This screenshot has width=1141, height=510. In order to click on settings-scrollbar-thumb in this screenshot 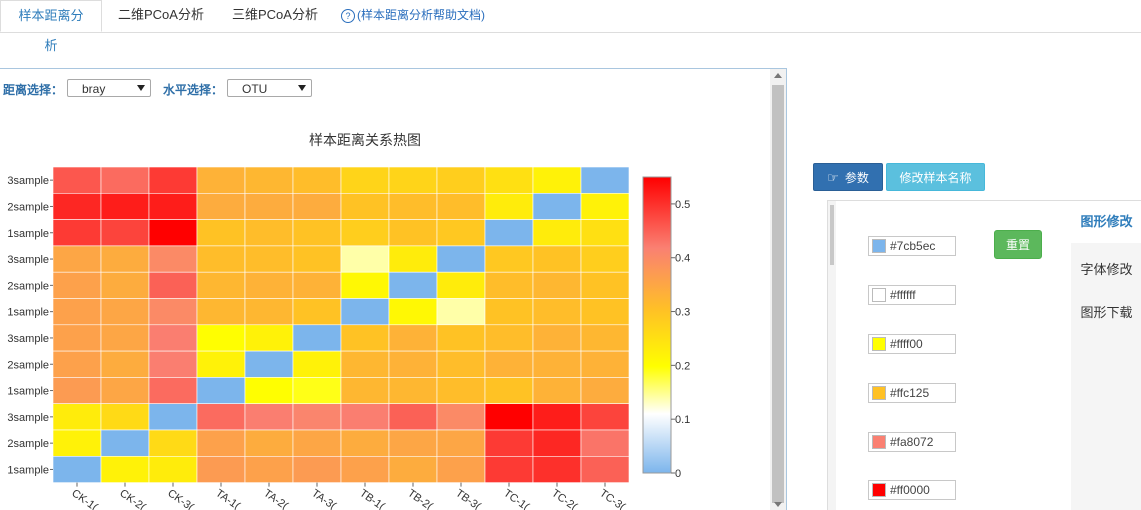, I will do `click(832, 235)`.